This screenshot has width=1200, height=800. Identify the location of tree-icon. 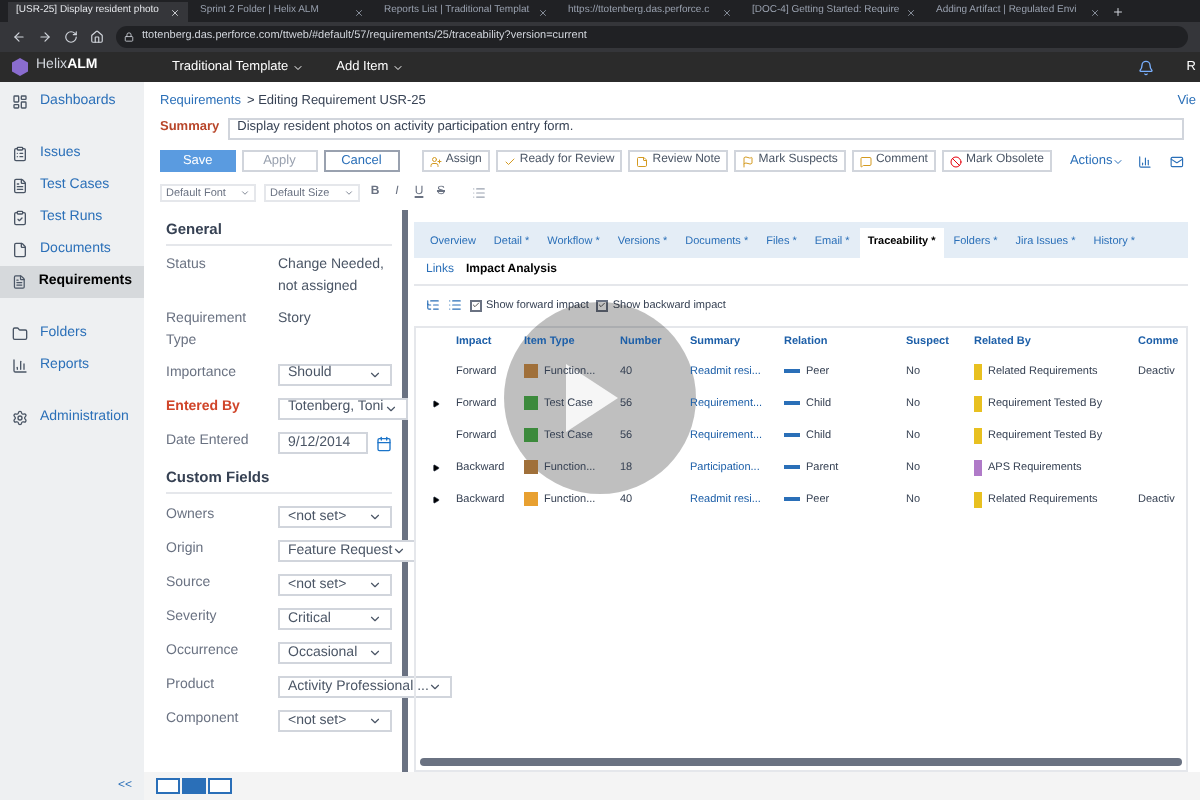
(433, 305).